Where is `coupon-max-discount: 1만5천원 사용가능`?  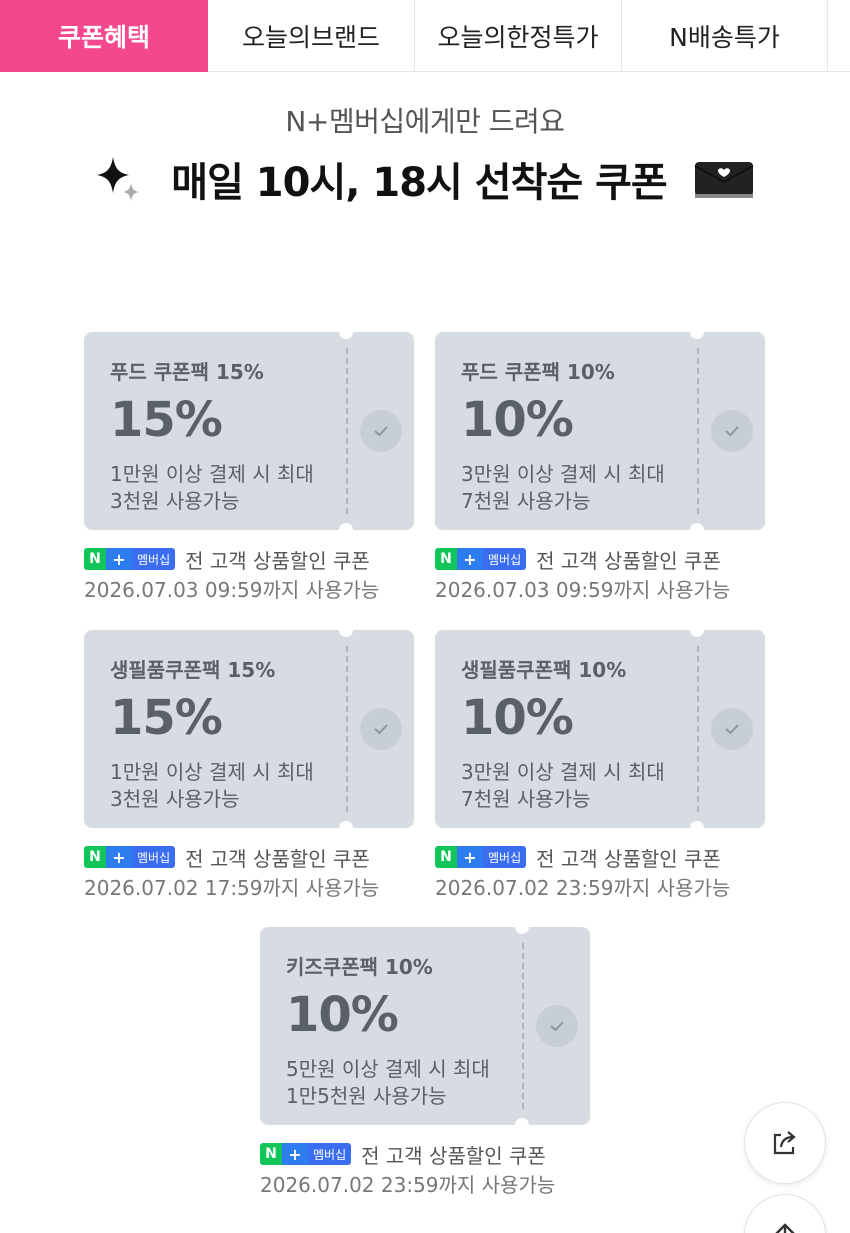 coupon-max-discount: 1만5천원 사용가능 is located at coordinates (366, 1096).